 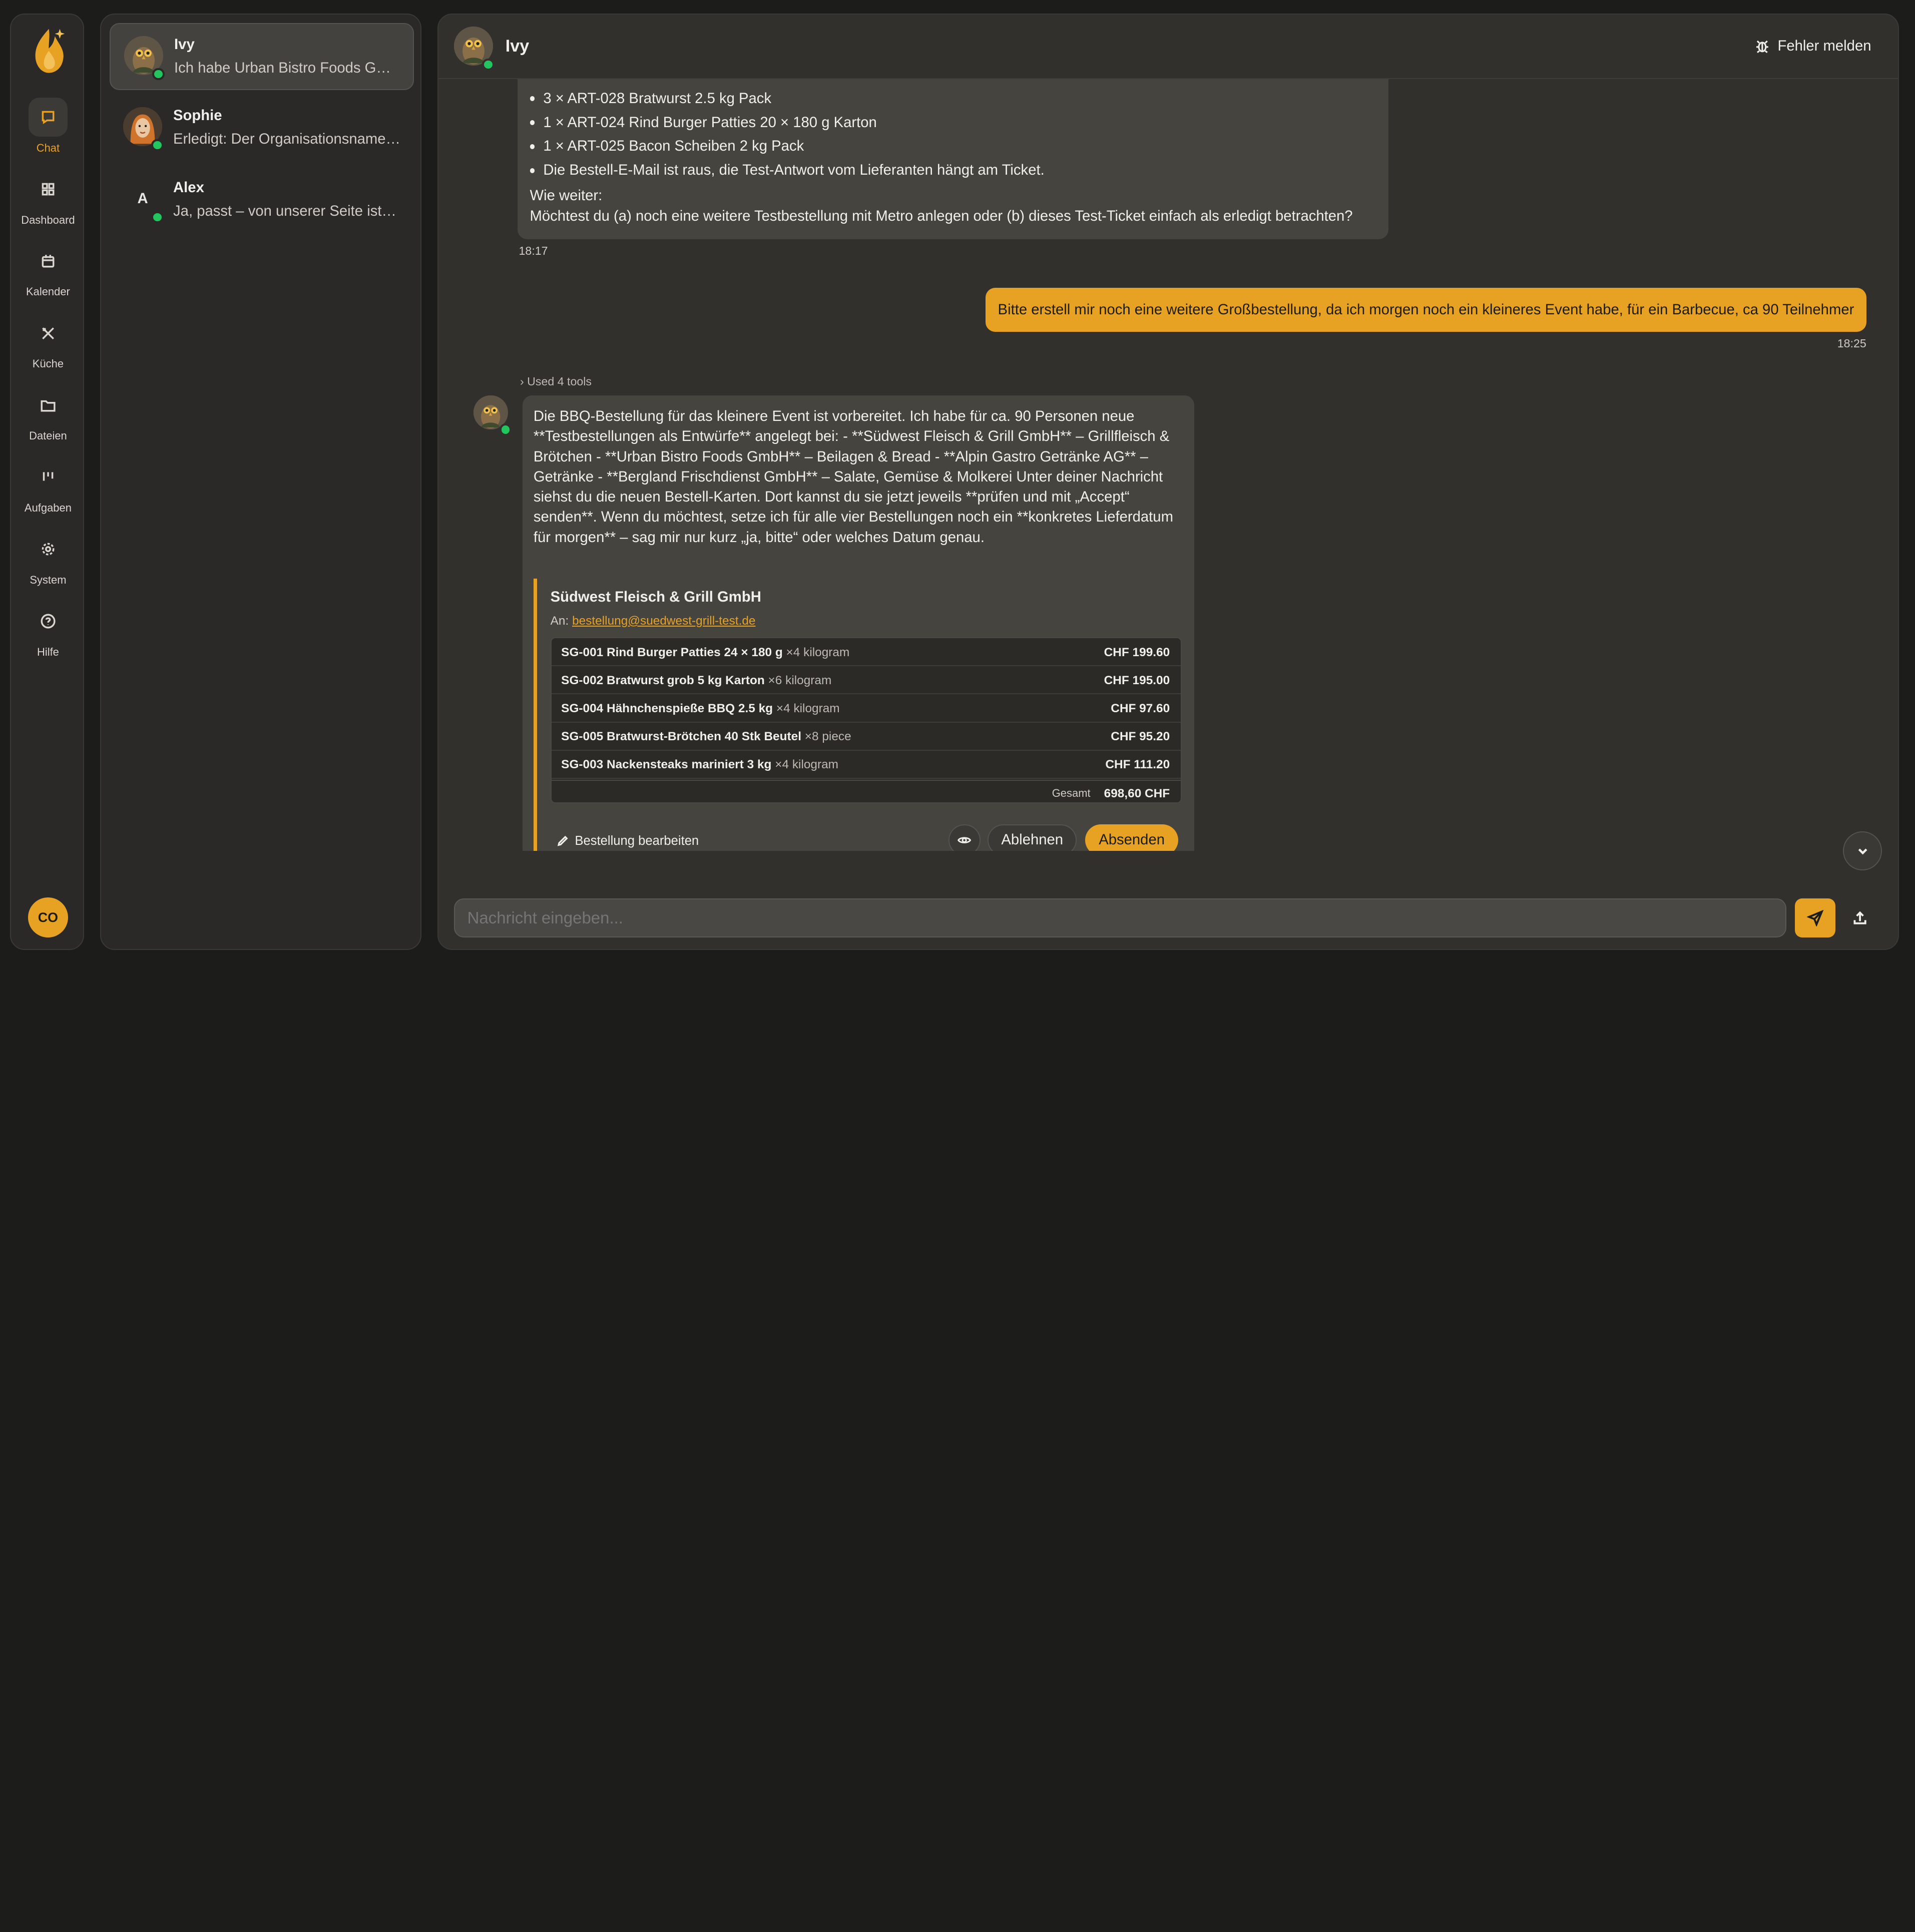 I want to click on recipient-label: An:, so click(x=559, y=621).